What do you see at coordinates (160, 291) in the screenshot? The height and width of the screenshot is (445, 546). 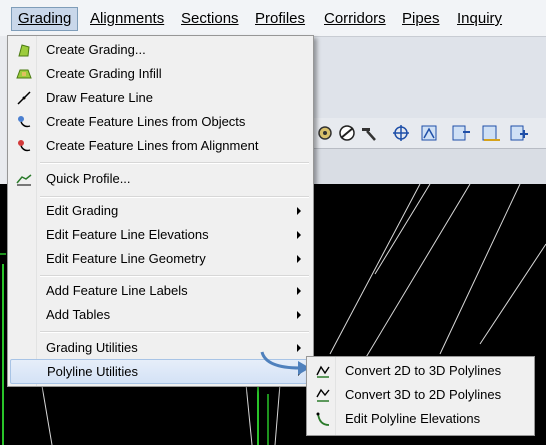 I see `menu-item-add-feature-line-labels: Add Feature Line Labels` at bounding box center [160, 291].